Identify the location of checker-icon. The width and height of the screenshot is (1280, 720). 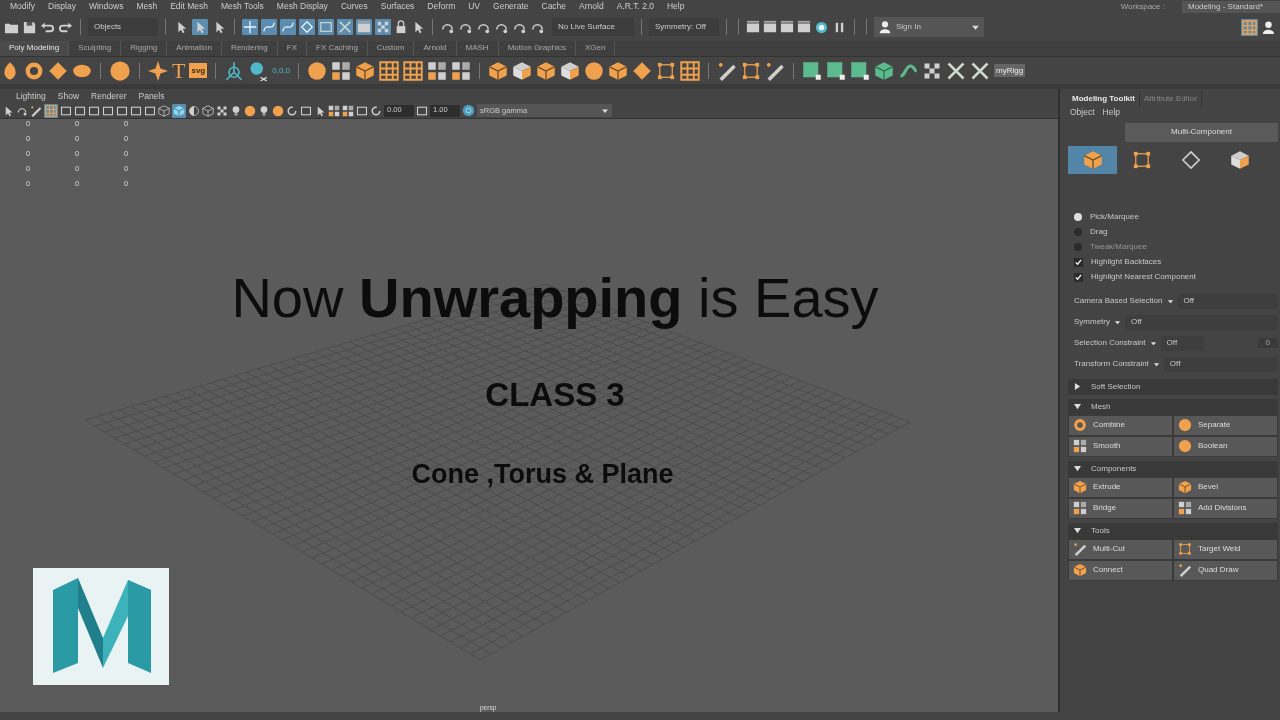
(222, 110).